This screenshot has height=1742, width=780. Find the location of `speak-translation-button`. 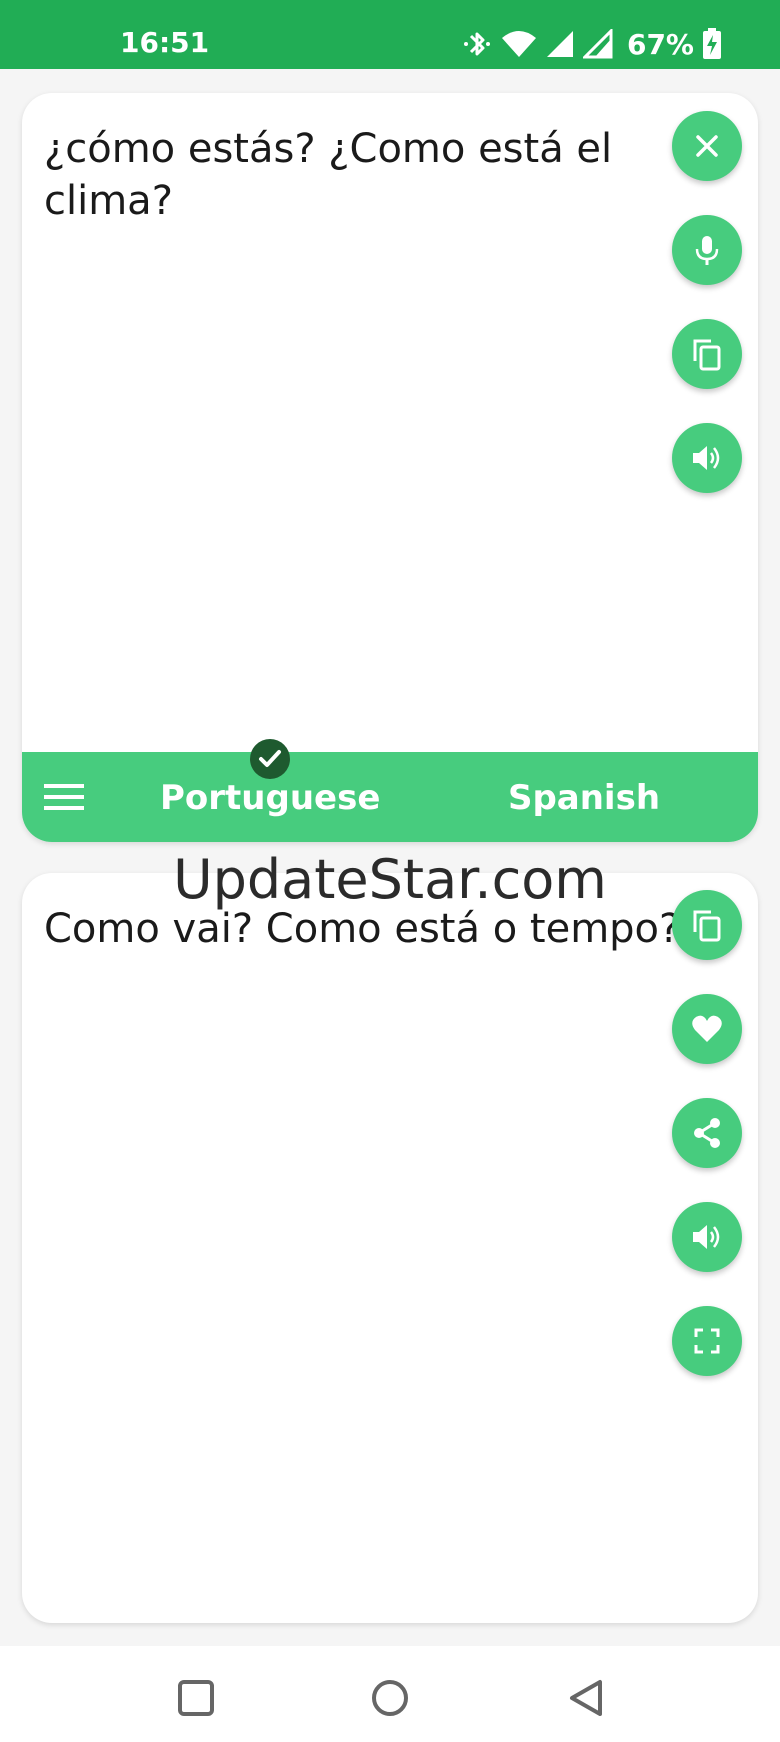

speak-translation-button is located at coordinates (707, 1237).